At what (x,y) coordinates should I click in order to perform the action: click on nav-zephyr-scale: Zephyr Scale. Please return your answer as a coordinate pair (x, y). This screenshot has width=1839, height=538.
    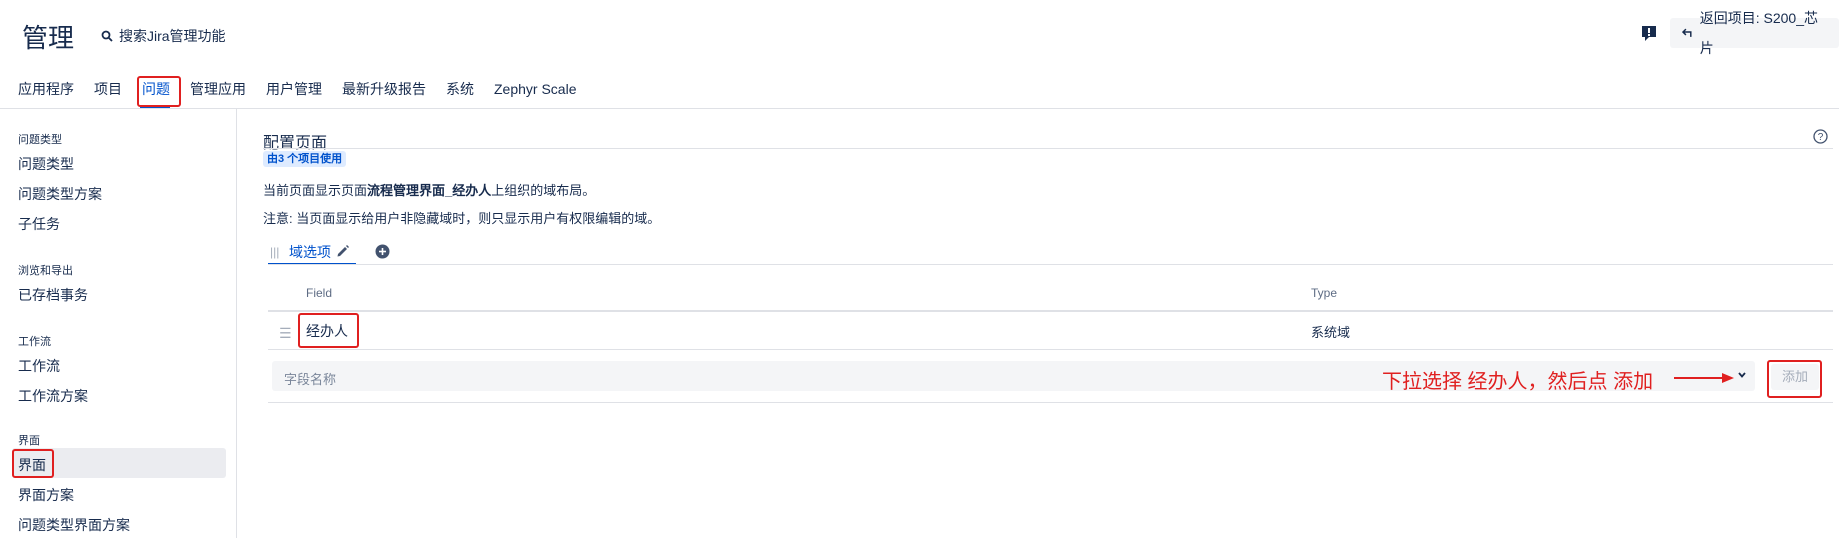
    Looking at the image, I should click on (535, 89).